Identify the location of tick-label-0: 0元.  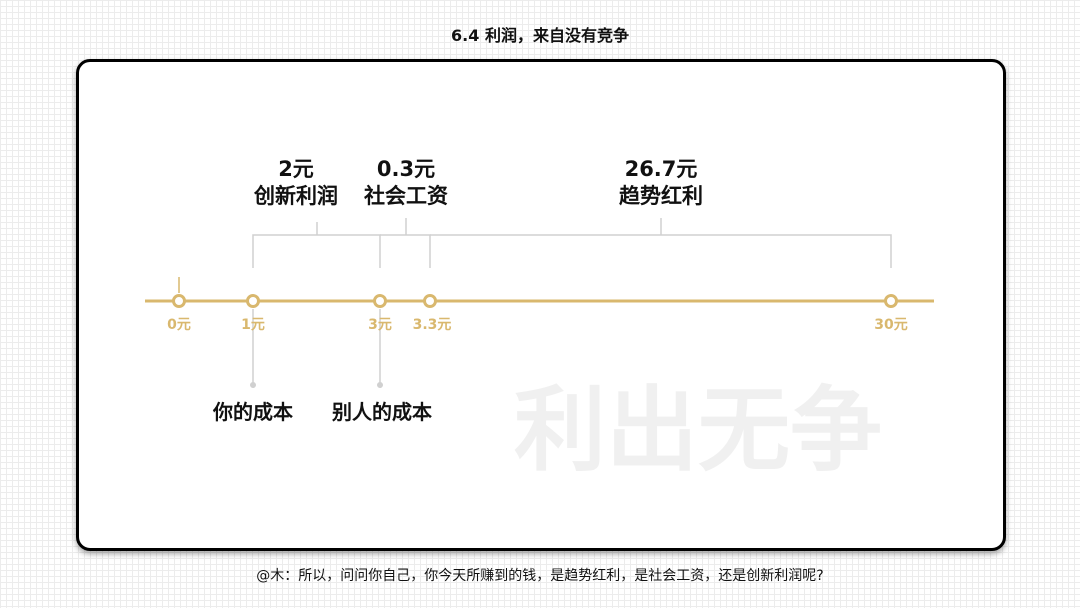
(179, 325).